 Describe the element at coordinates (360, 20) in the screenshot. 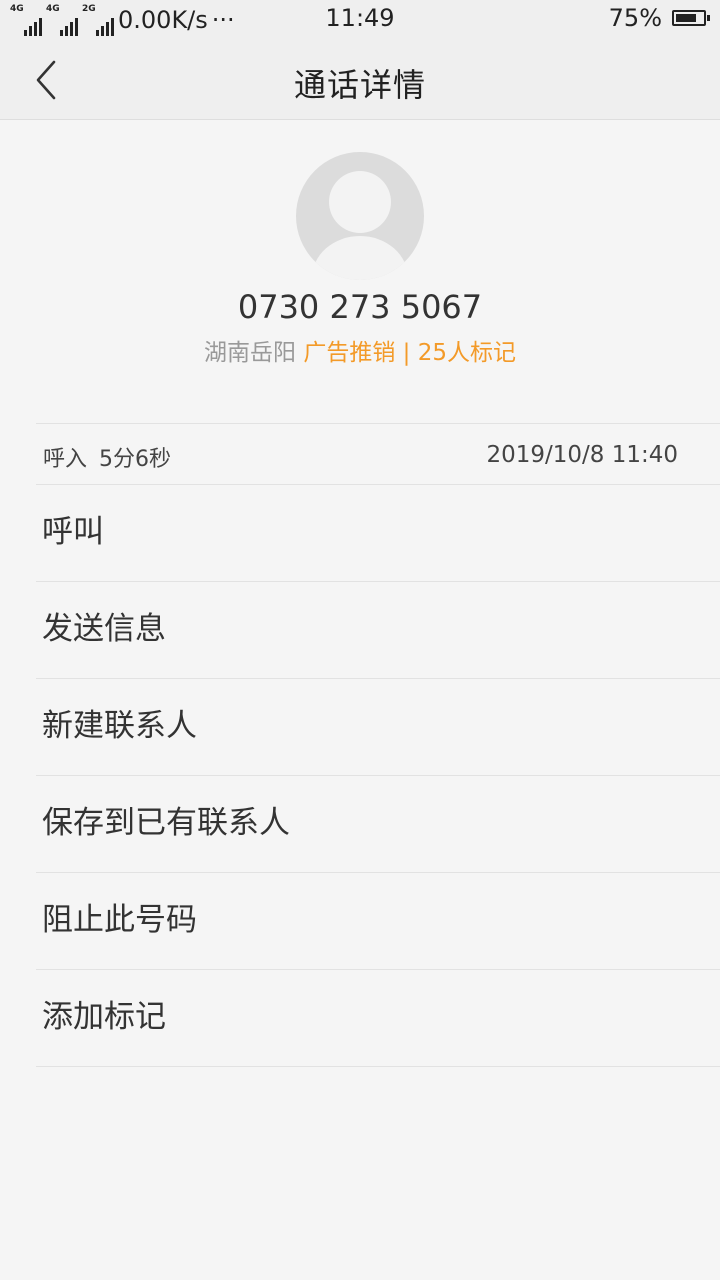

I see `status-bar: 4G 4G 2G 0.00K/s ··· 11:49 75%` at that location.